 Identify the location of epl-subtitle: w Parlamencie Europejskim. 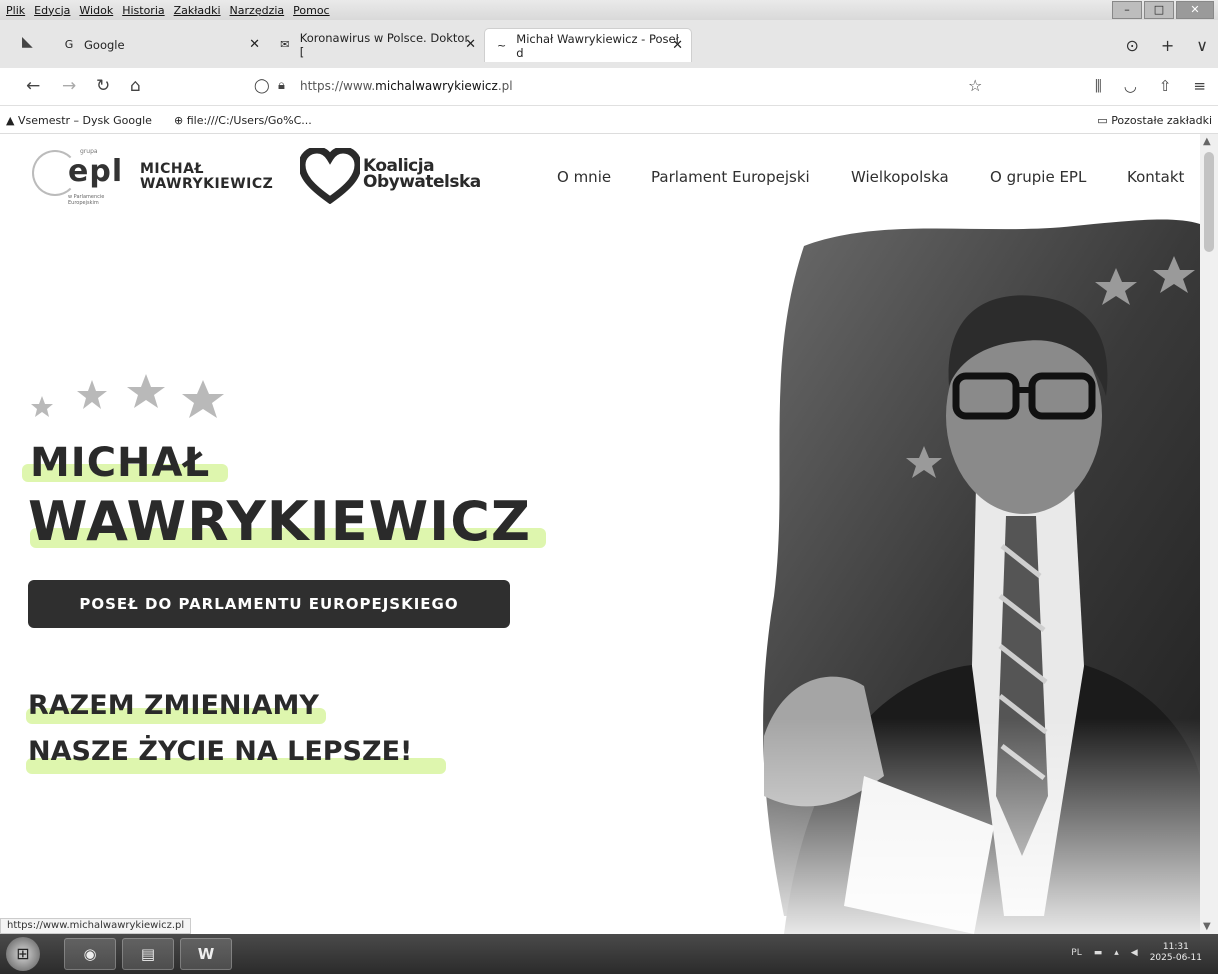
(86, 200).